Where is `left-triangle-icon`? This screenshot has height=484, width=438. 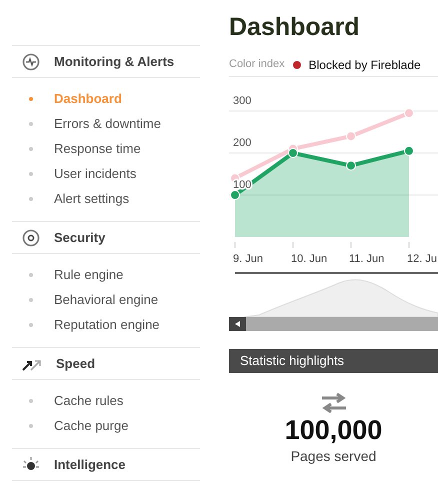
left-triangle-icon is located at coordinates (237, 324).